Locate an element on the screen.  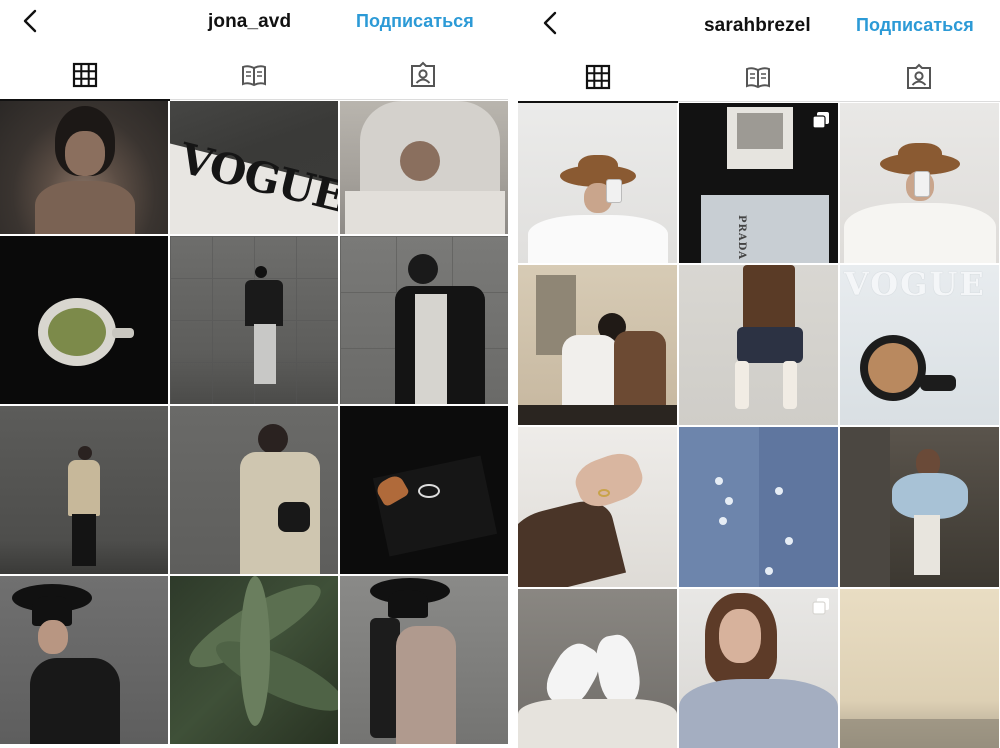
profile-header: sarahbrezel Подписаться is located at coordinates (759, 23).